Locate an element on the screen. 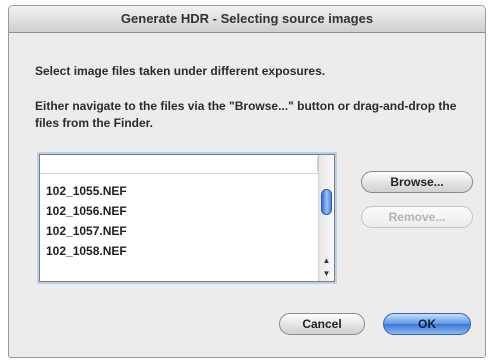 The width and height of the screenshot is (493, 363). vertical-scrollbar: ▲ ▼ is located at coordinates (326, 218).